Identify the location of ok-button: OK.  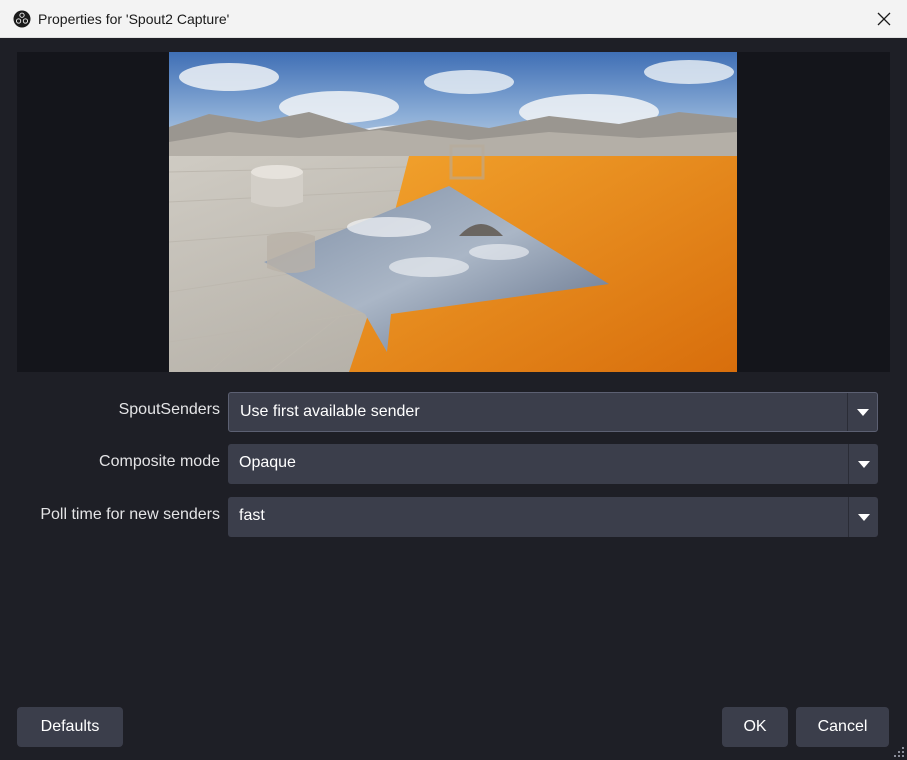
(755, 727).